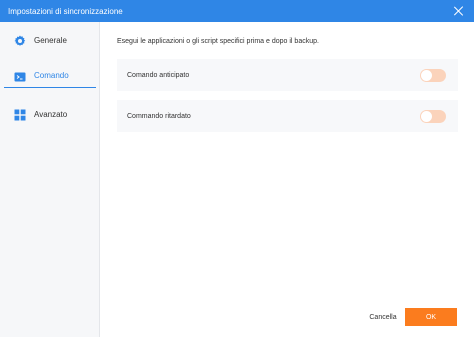 The image size is (474, 337). What do you see at coordinates (158, 75) in the screenshot?
I see `option-label: Comando anticipato` at bounding box center [158, 75].